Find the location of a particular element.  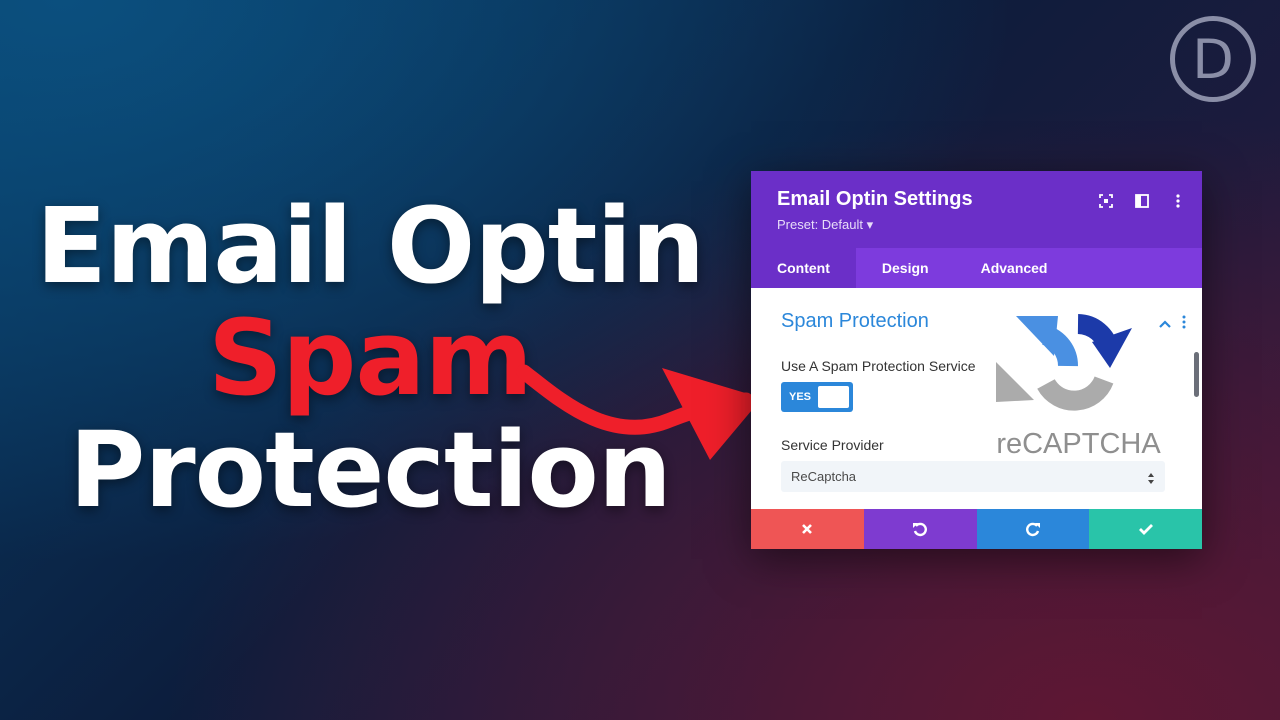

panel-footer is located at coordinates (976, 529).